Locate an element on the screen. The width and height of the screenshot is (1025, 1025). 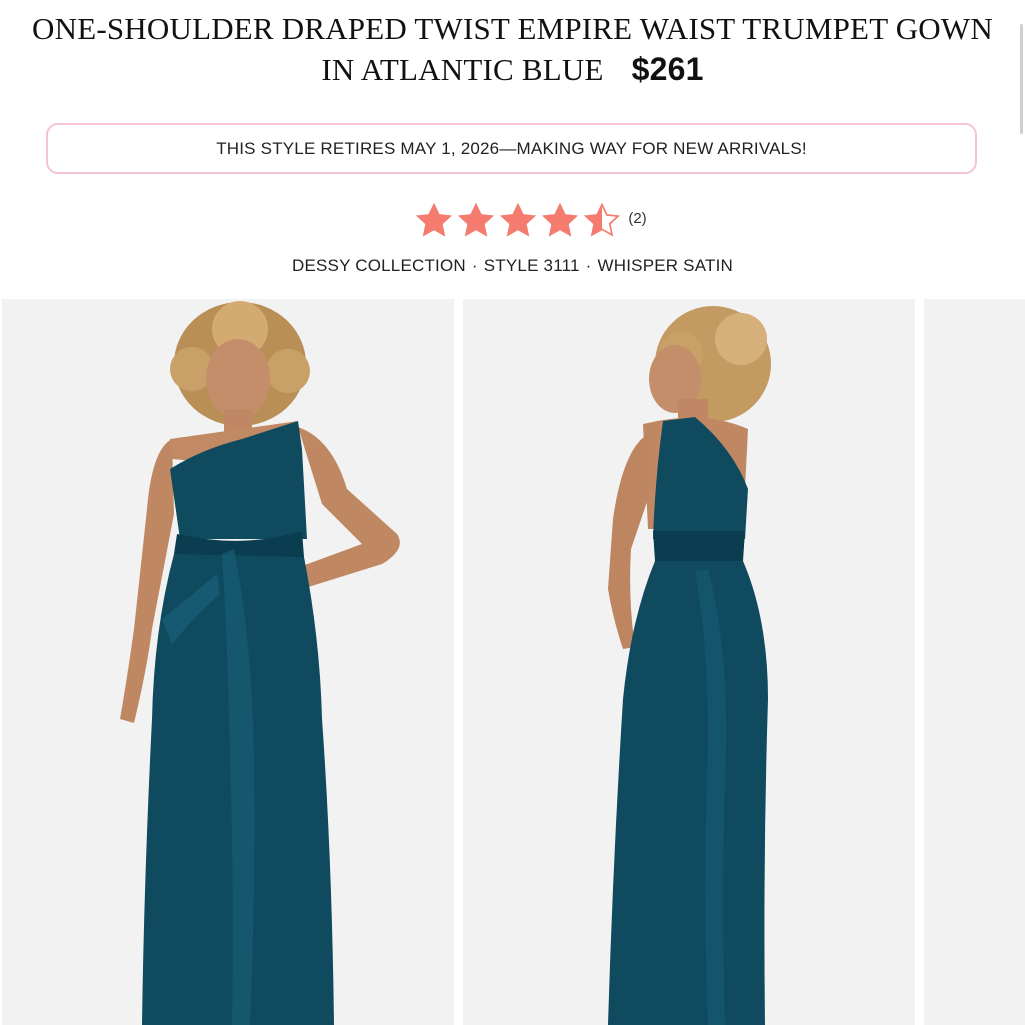
rating-row: (2) is located at coordinates (512, 220).